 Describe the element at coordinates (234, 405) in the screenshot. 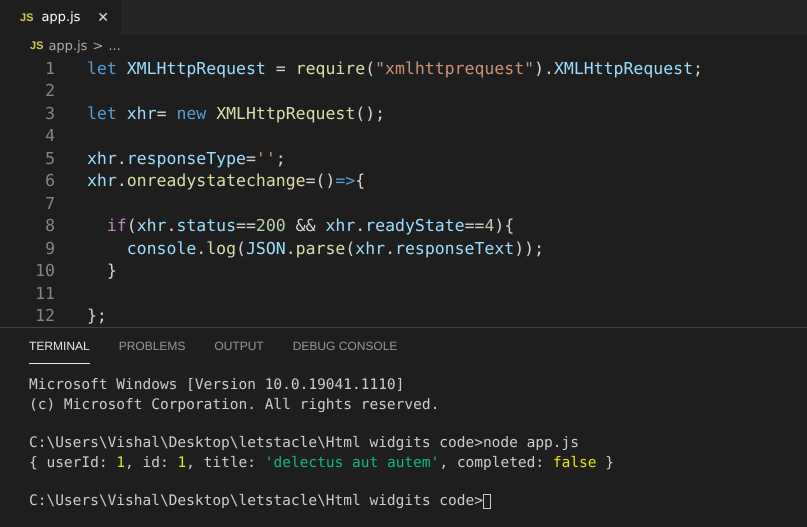

I see `terminal-line: (c) Microsoft Corporation. All rights reserved.` at that location.